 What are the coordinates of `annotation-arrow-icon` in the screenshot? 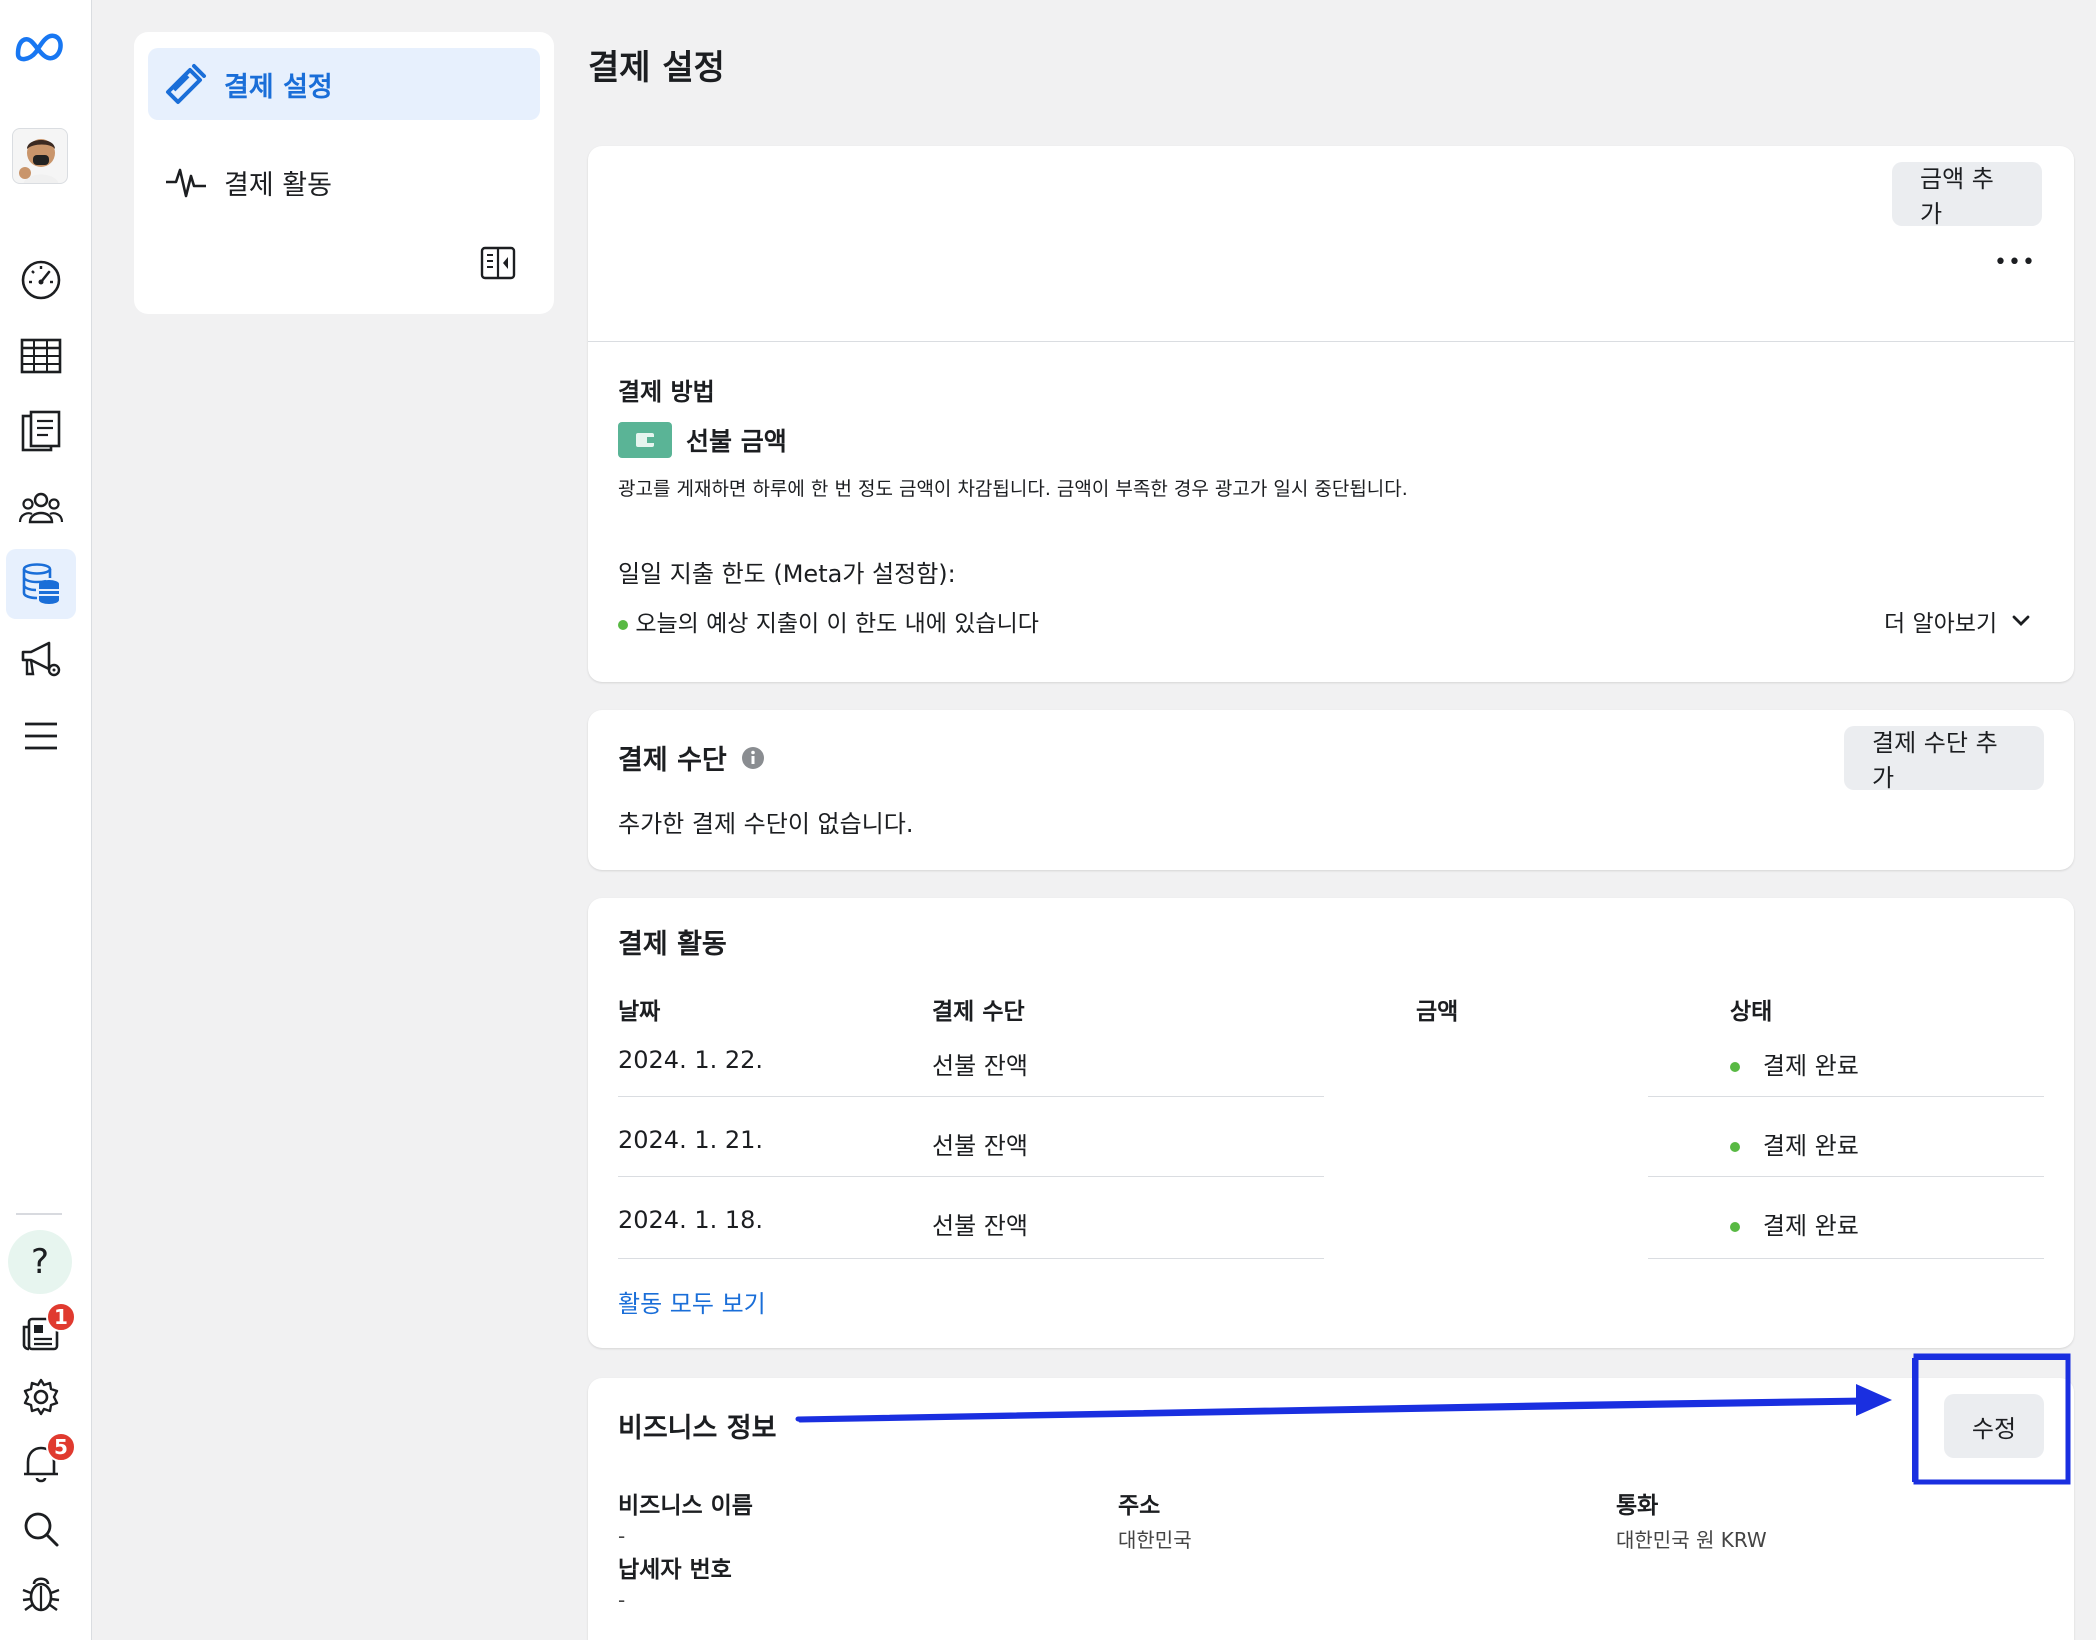 It's located at (1343, 1403).